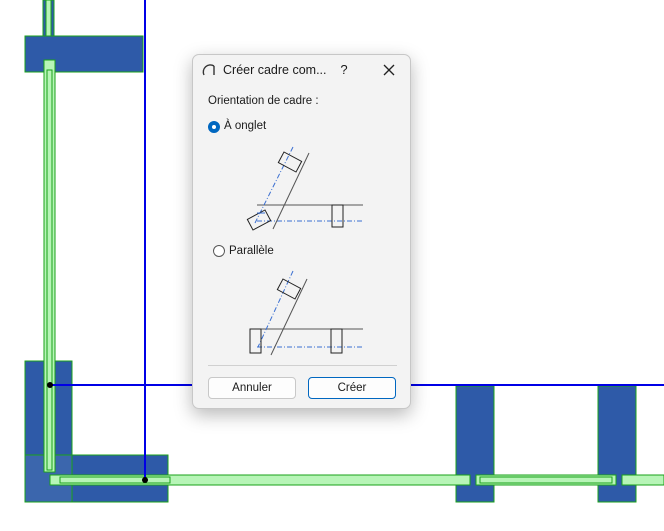 The height and width of the screenshot is (531, 664). Describe the element at coordinates (84, 54) in the screenshot. I see `wall-block` at that location.